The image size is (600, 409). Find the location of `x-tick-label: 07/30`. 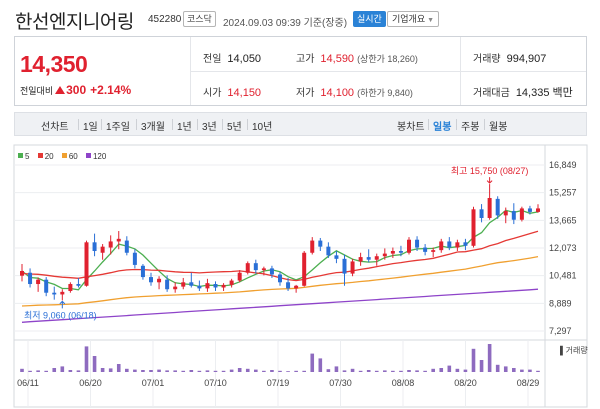

x-tick-label: 07/30 is located at coordinates (340, 383).